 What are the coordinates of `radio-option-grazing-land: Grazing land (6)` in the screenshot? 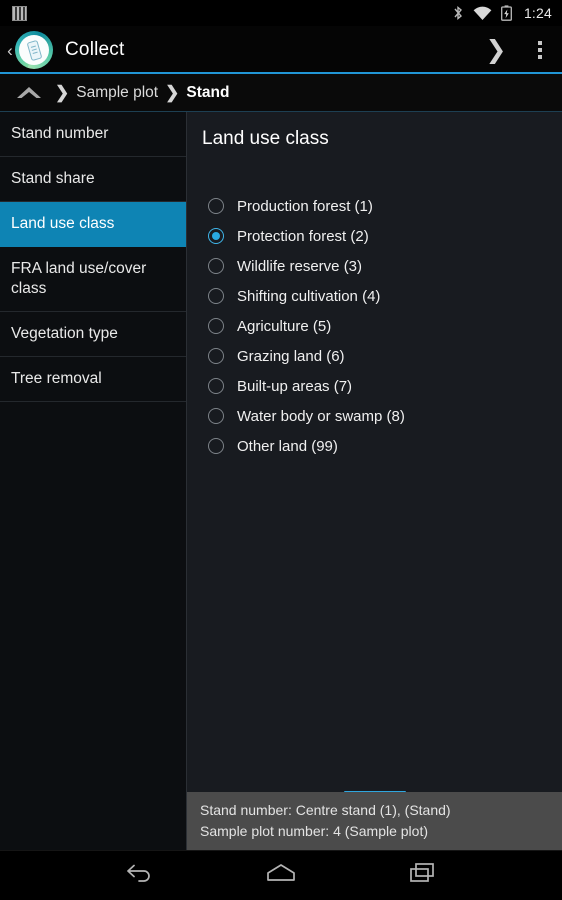 It's located at (385, 356).